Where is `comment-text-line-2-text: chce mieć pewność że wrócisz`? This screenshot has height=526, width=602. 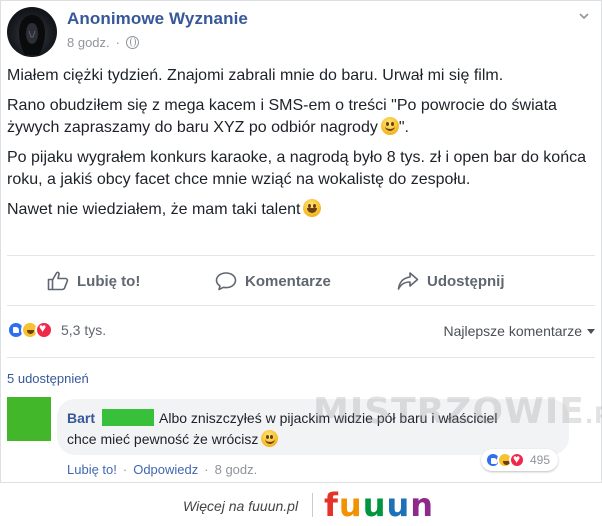
comment-text-line-2-text: chce mieć pewność że wrócisz is located at coordinates (163, 439).